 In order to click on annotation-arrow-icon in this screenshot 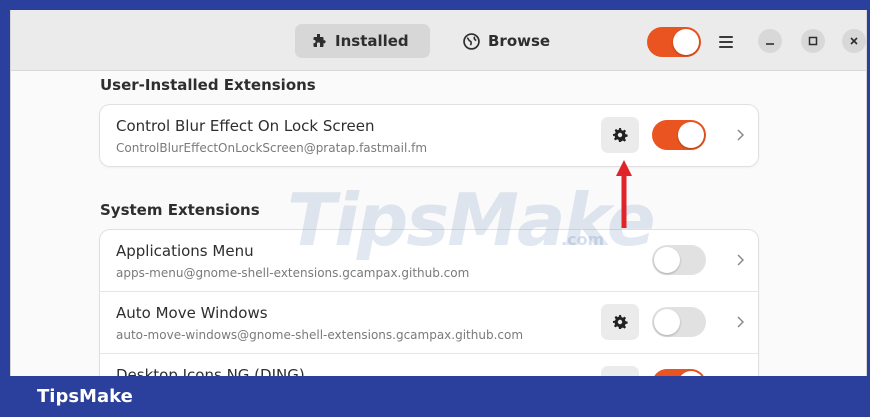, I will do `click(624, 194)`.